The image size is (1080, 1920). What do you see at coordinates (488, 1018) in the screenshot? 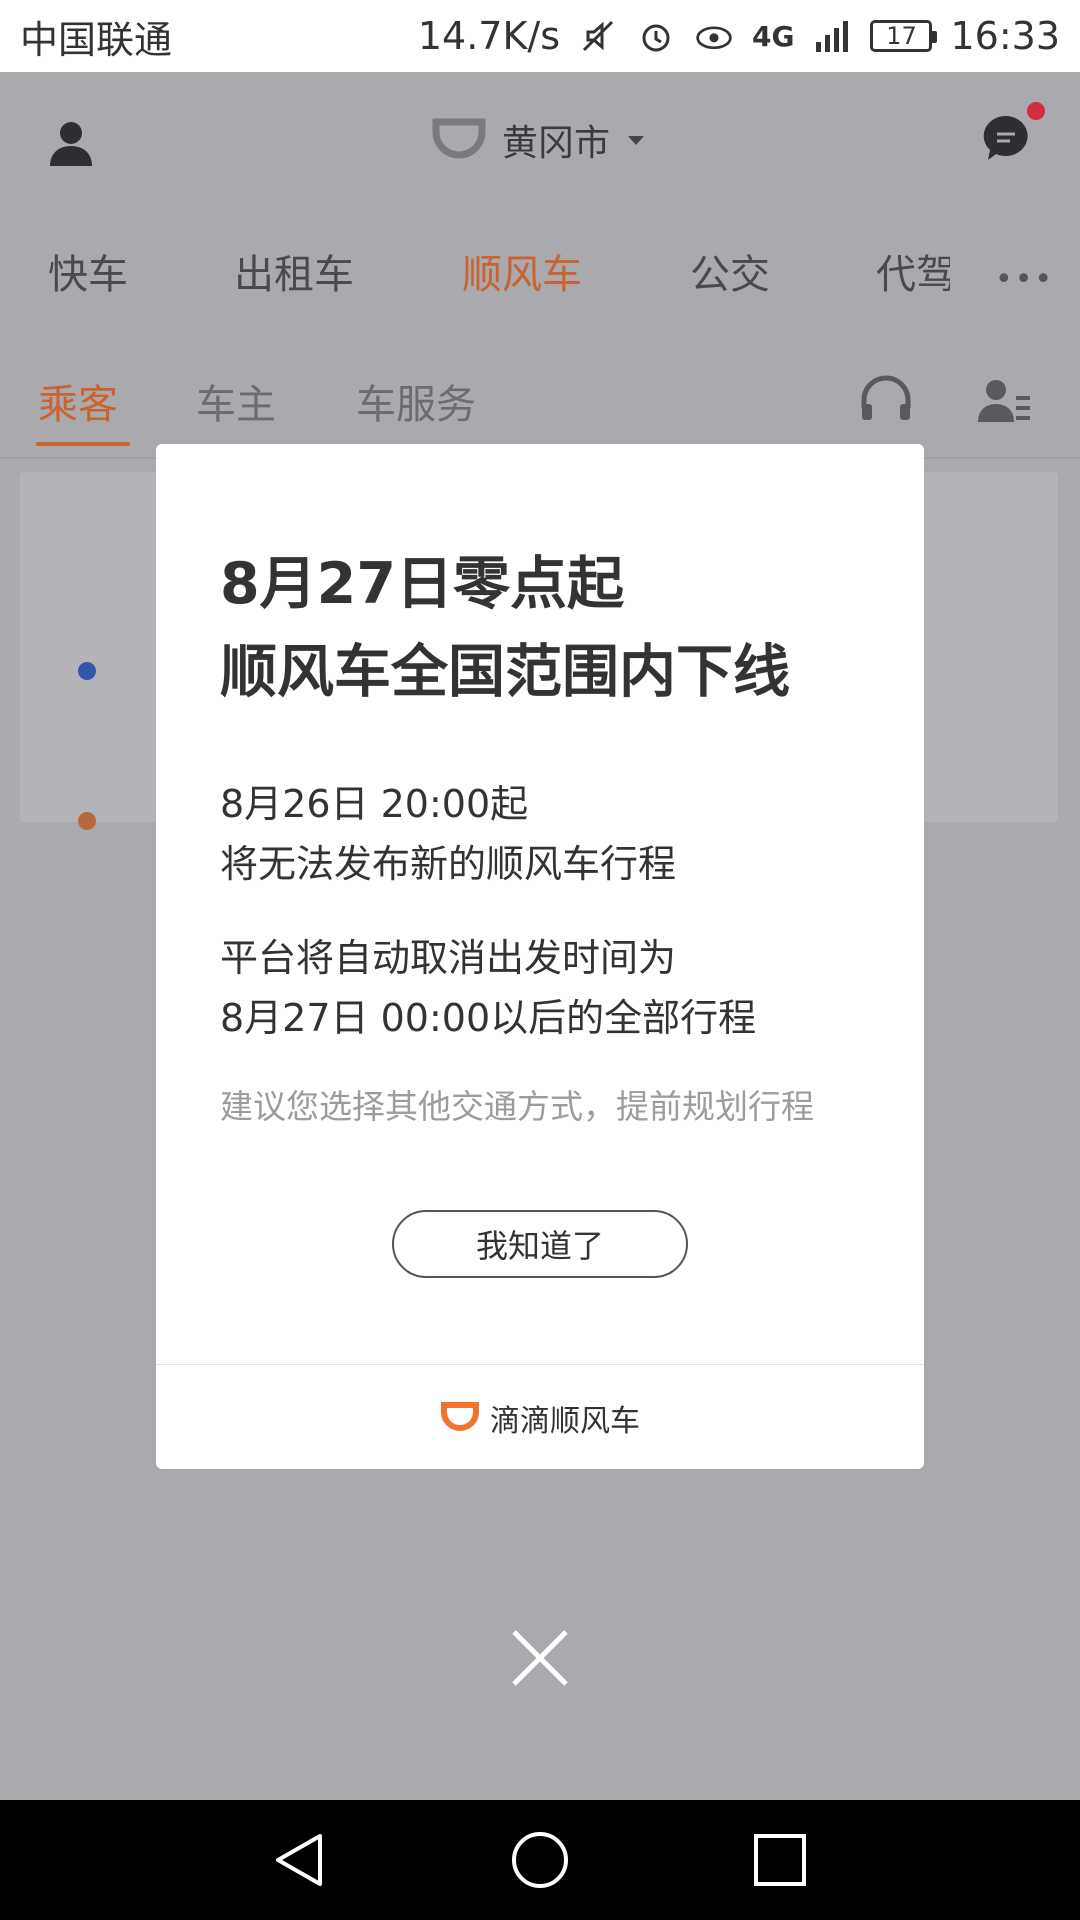
I see `dialog-p2-line2: 8月27日 00:00以后的全部行程` at bounding box center [488, 1018].